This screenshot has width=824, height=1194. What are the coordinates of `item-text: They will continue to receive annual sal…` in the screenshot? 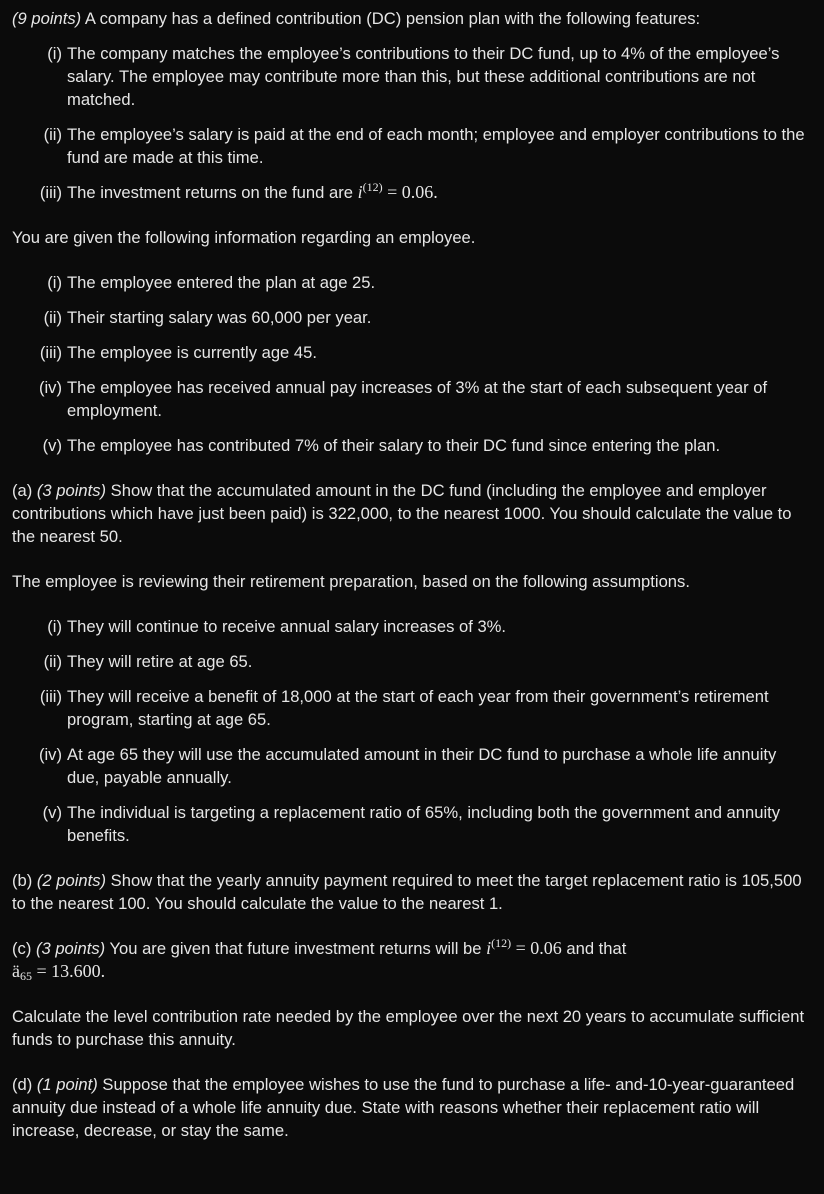 It's located at (287, 626).